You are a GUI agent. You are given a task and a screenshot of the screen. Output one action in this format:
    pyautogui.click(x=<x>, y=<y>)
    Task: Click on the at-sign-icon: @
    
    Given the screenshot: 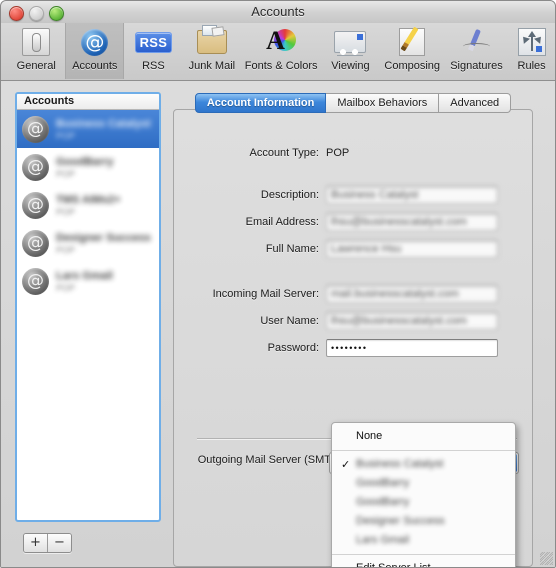 What is the action you would take?
    pyautogui.click(x=95, y=42)
    